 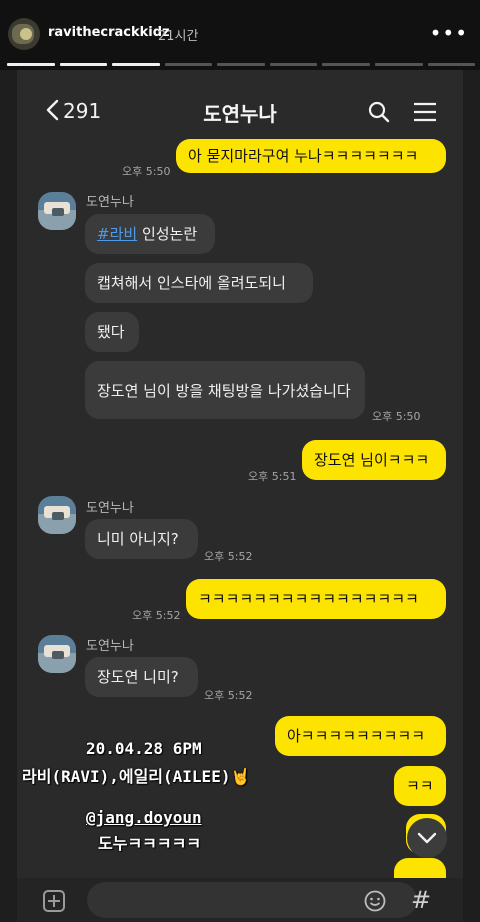 I want to click on plus-icon, so click(x=54, y=901).